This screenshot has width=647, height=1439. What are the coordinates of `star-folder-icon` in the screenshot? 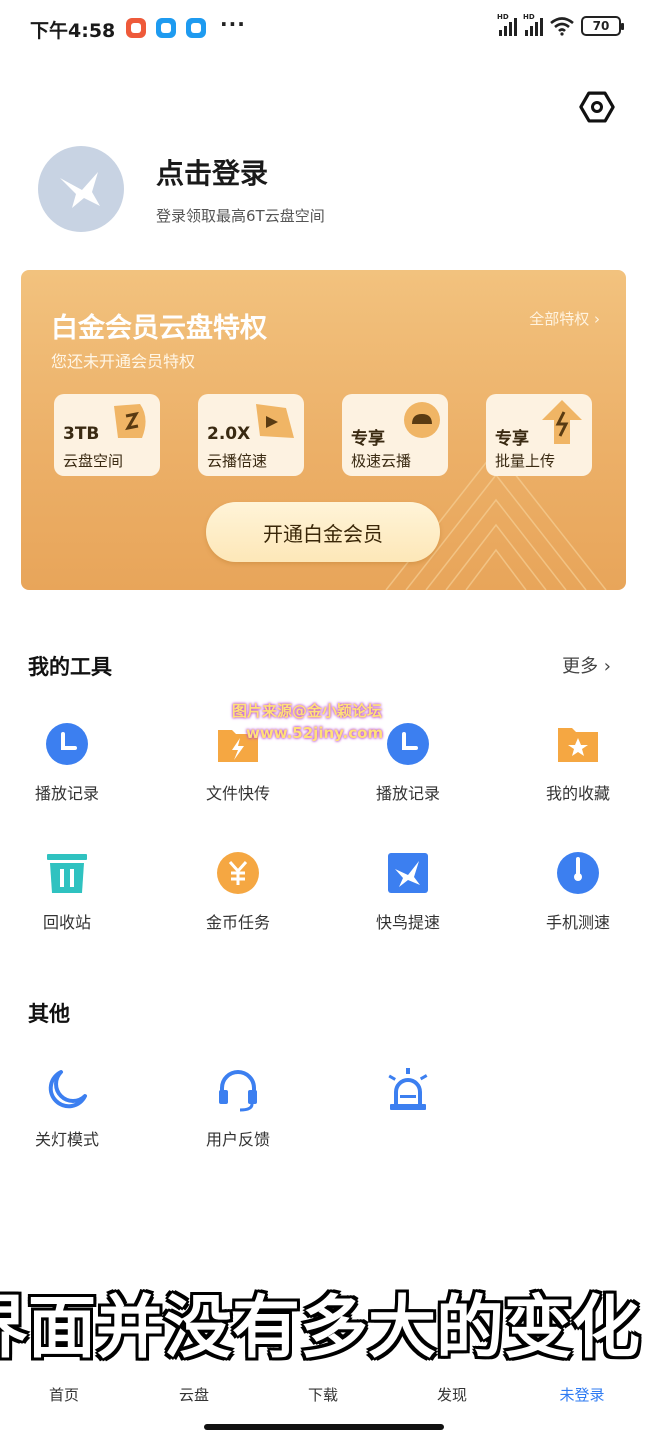 It's located at (578, 745).